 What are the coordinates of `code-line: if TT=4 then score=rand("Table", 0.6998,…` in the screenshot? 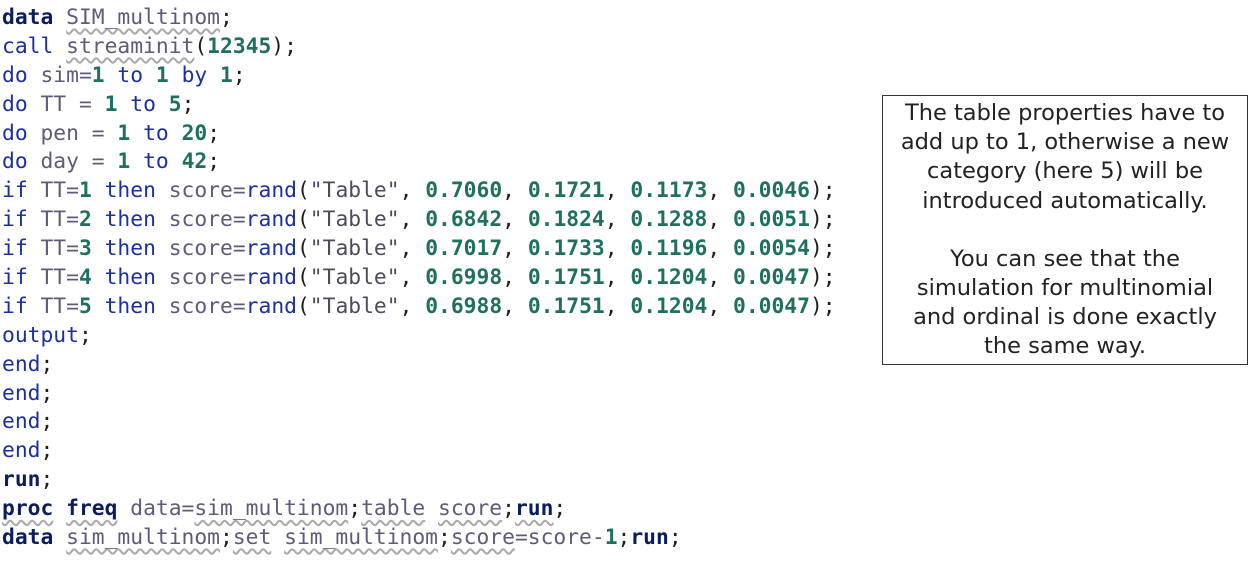 It's located at (419, 278).